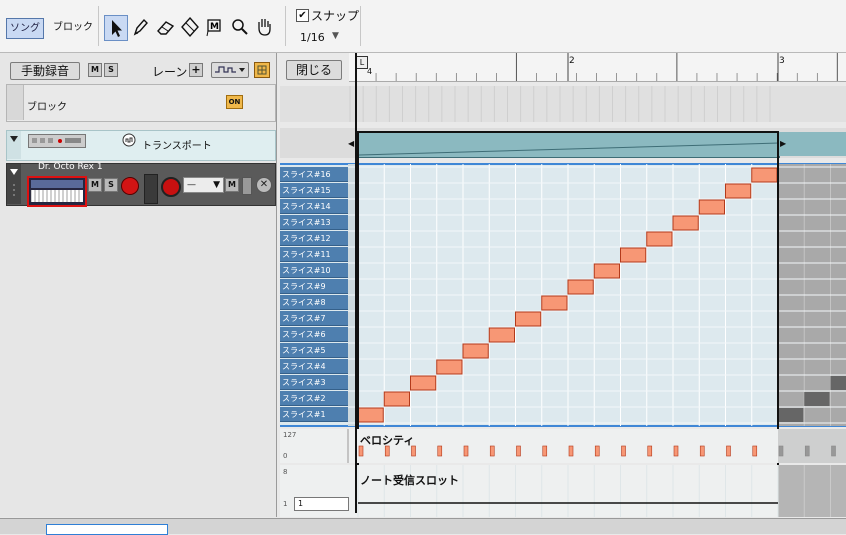 This screenshot has width=846, height=535. Describe the element at coordinates (95, 70) in the screenshot. I see `master-mute-button: M` at that location.